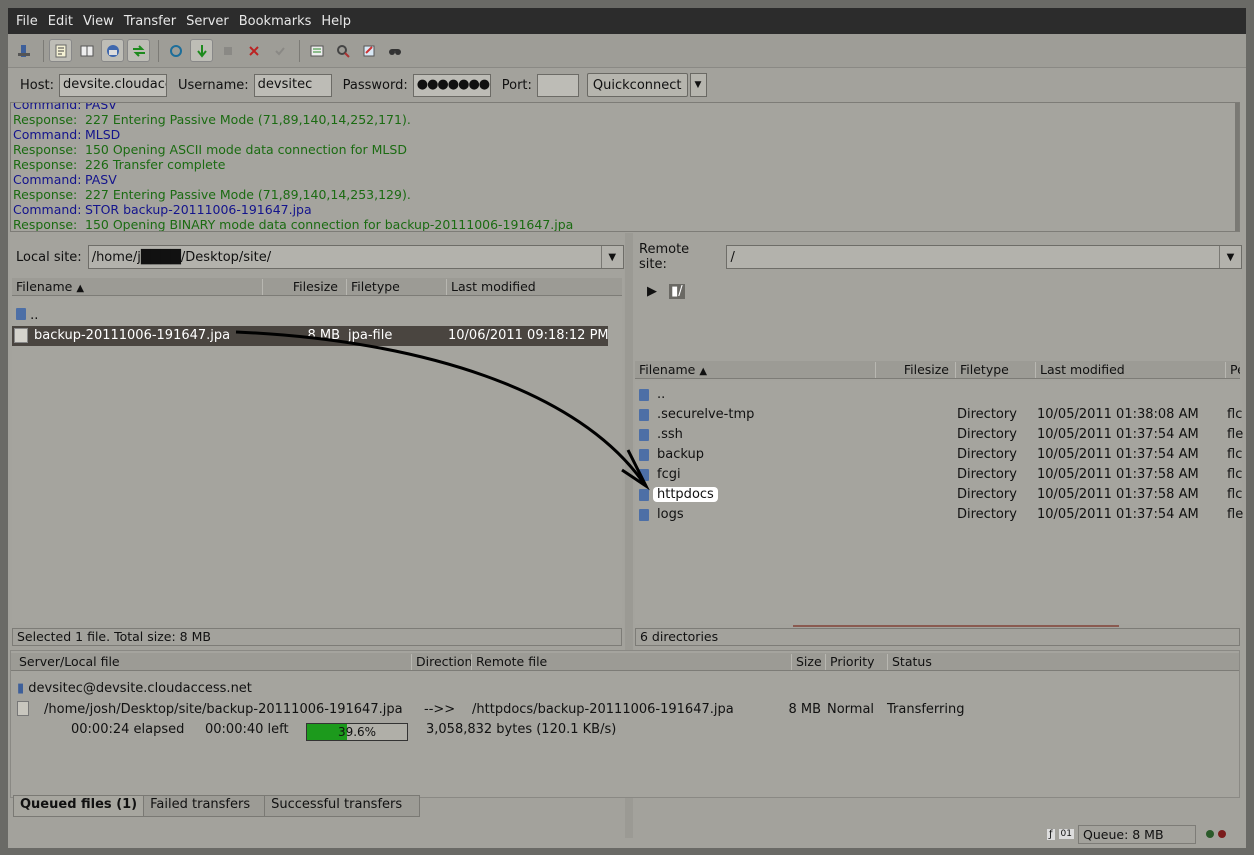  I want to click on drag-arrow-annotation, so click(442, 410).